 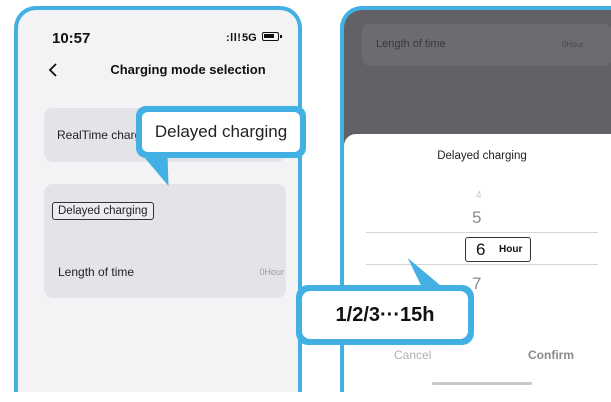 I want to click on signal-icon: :ll!, so click(x=234, y=38).